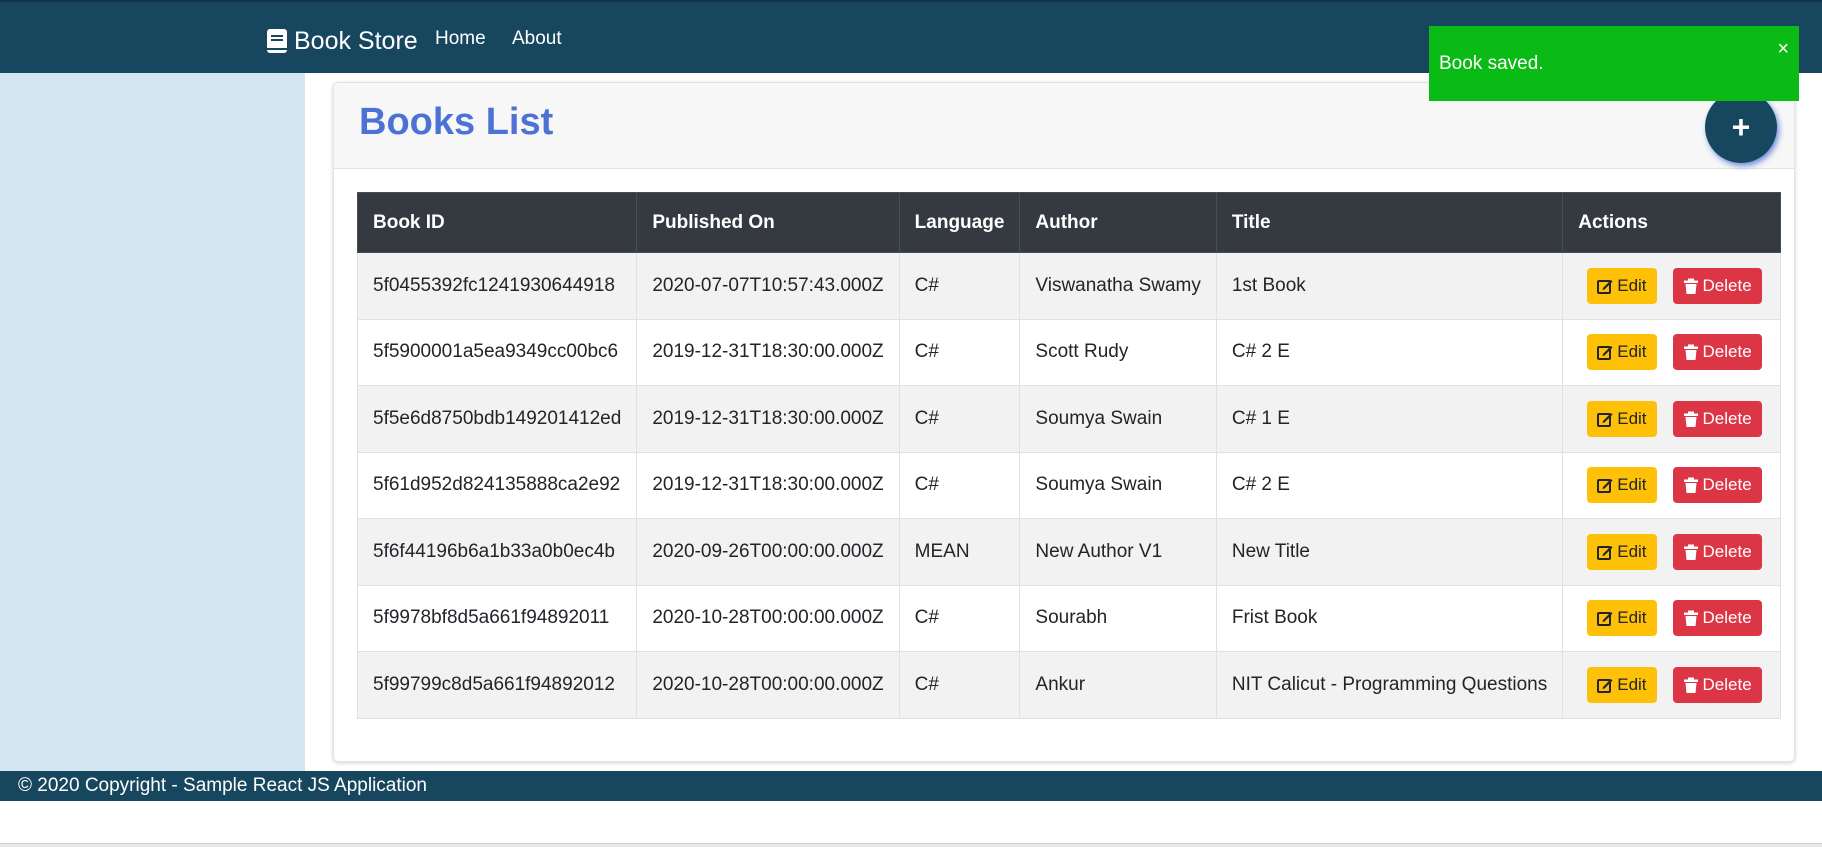 Image resolution: width=1822 pixels, height=847 pixels. Describe the element at coordinates (1491, 63) in the screenshot. I see `toast-message: Book saved.` at that location.